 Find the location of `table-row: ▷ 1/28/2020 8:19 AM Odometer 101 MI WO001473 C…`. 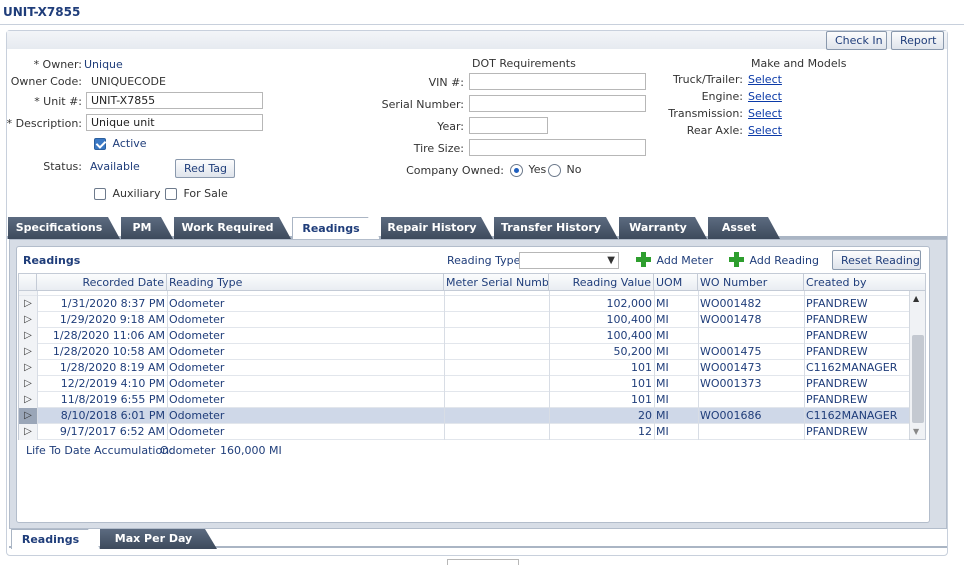

table-row: ▷ 1/28/2020 8:19 AM Odometer 101 MI WO001473 C… is located at coordinates (464, 368).